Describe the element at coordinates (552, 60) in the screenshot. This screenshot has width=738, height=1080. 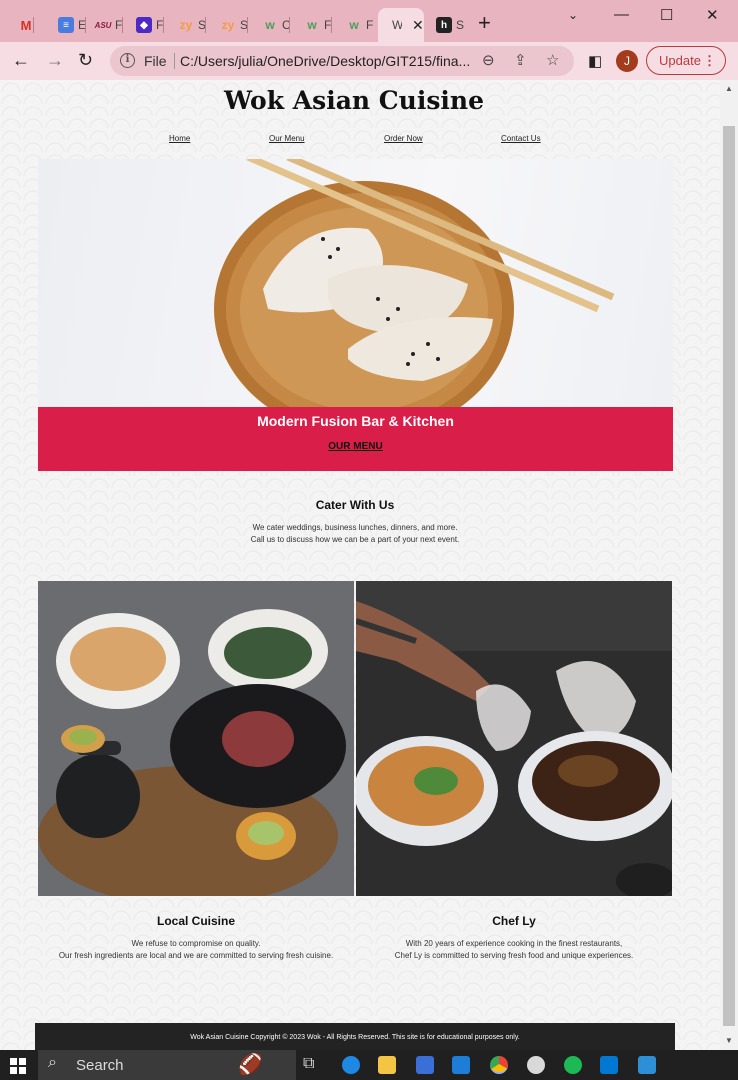
I see `bookmark-star-icon: ☆` at that location.